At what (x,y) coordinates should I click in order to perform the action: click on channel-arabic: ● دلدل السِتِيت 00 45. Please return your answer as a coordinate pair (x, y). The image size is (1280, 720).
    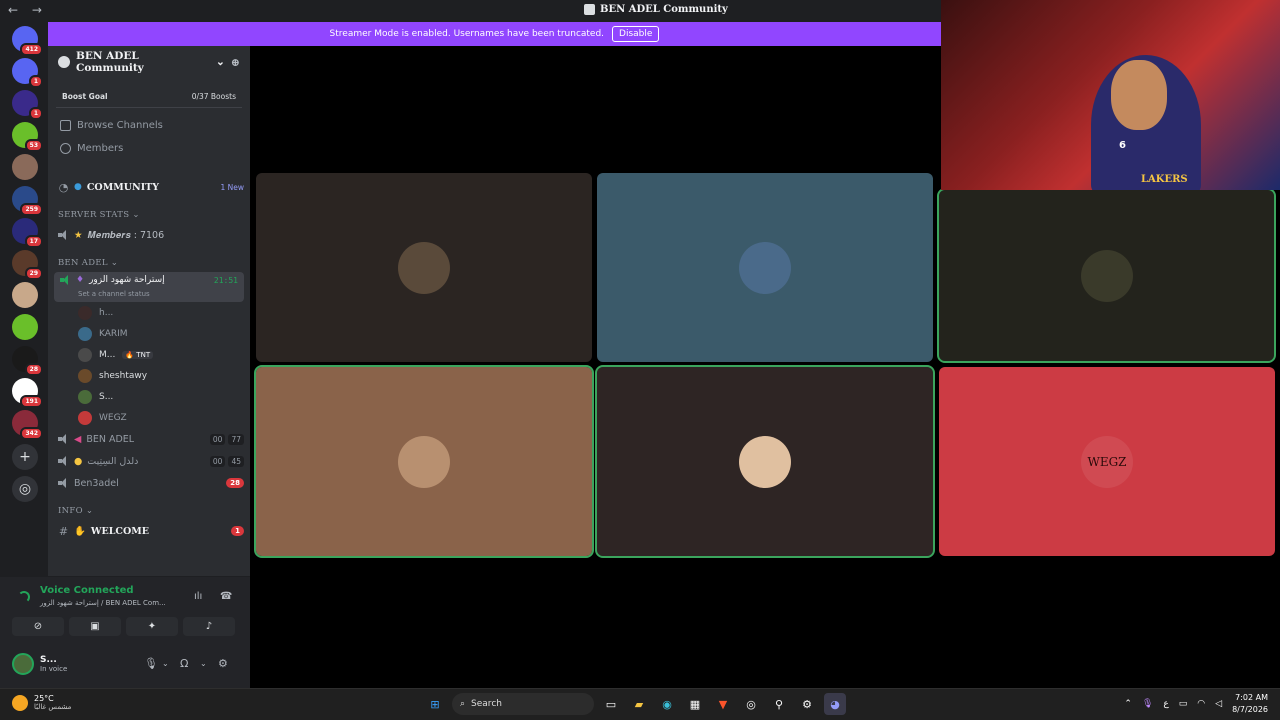
    Looking at the image, I should click on (149, 461).